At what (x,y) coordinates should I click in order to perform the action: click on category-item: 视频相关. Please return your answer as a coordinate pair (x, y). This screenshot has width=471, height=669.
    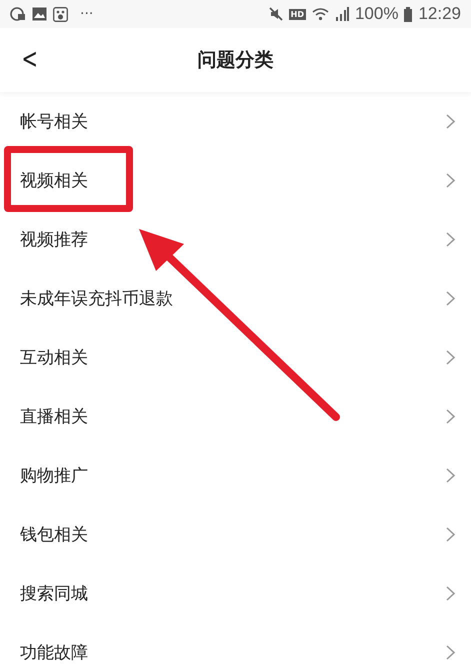
    Looking at the image, I should click on (235, 180).